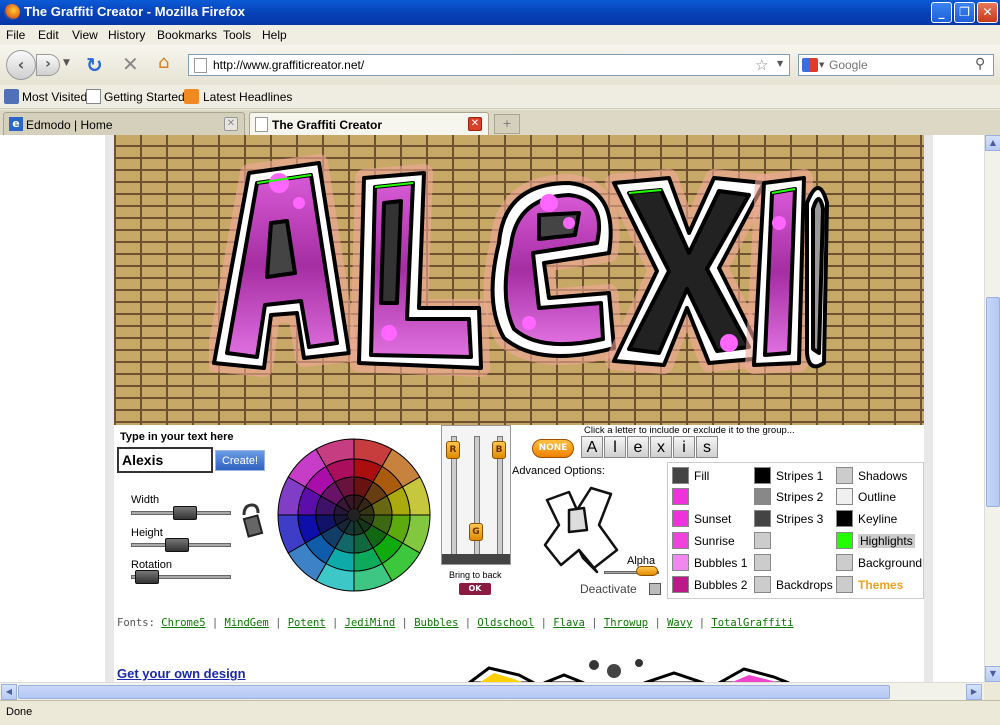 The image size is (1000, 725). What do you see at coordinates (454, 692) in the screenshot?
I see `horizontal-scroll-thumb` at bounding box center [454, 692].